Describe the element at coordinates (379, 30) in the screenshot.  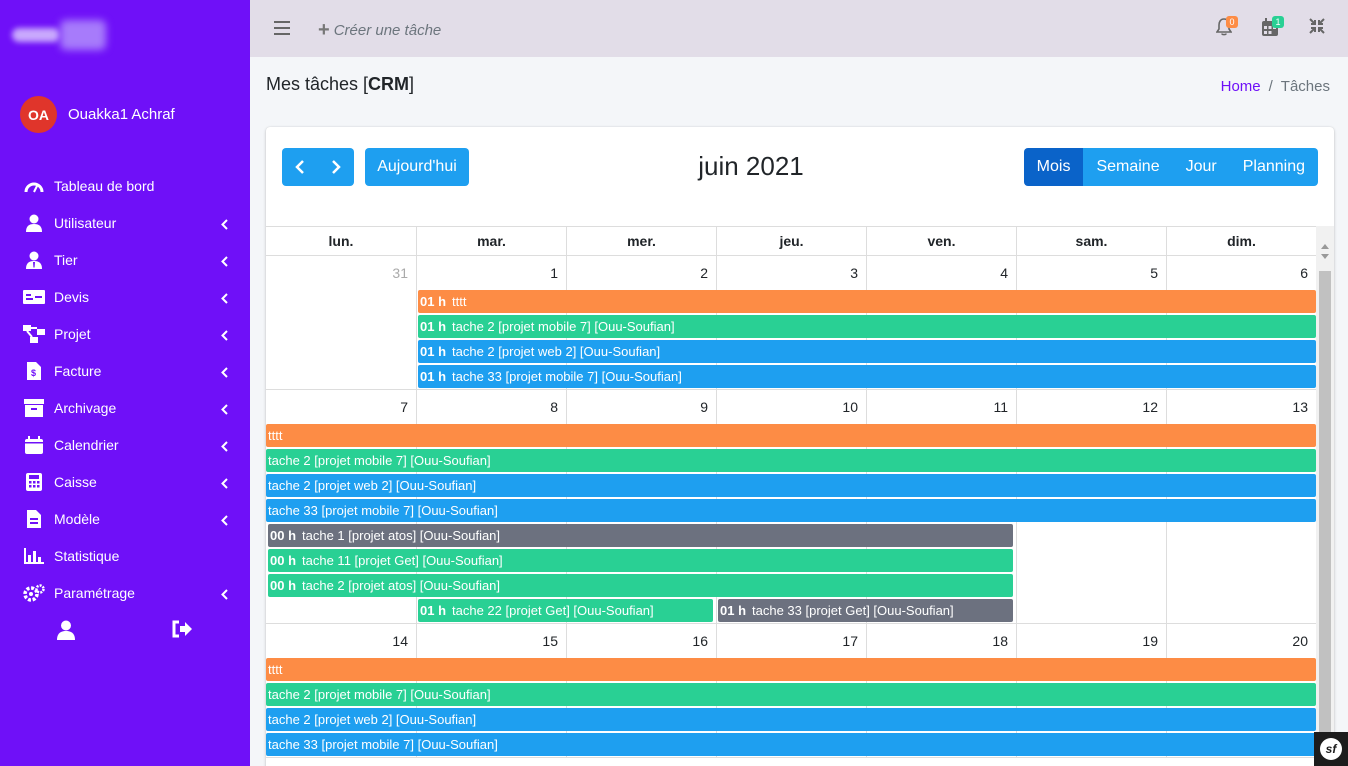
I see `create-task-link: + Créer une tâche` at that location.